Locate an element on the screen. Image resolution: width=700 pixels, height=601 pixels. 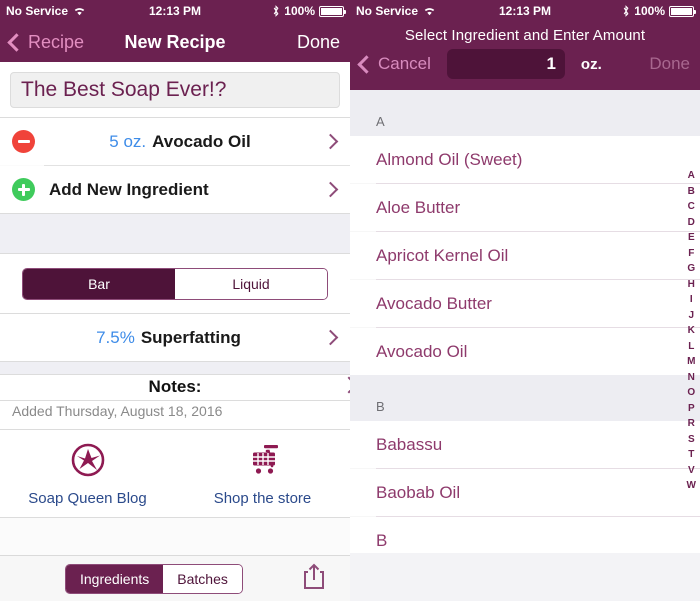
cancel-button: Cancel is located at coordinates (394, 64).